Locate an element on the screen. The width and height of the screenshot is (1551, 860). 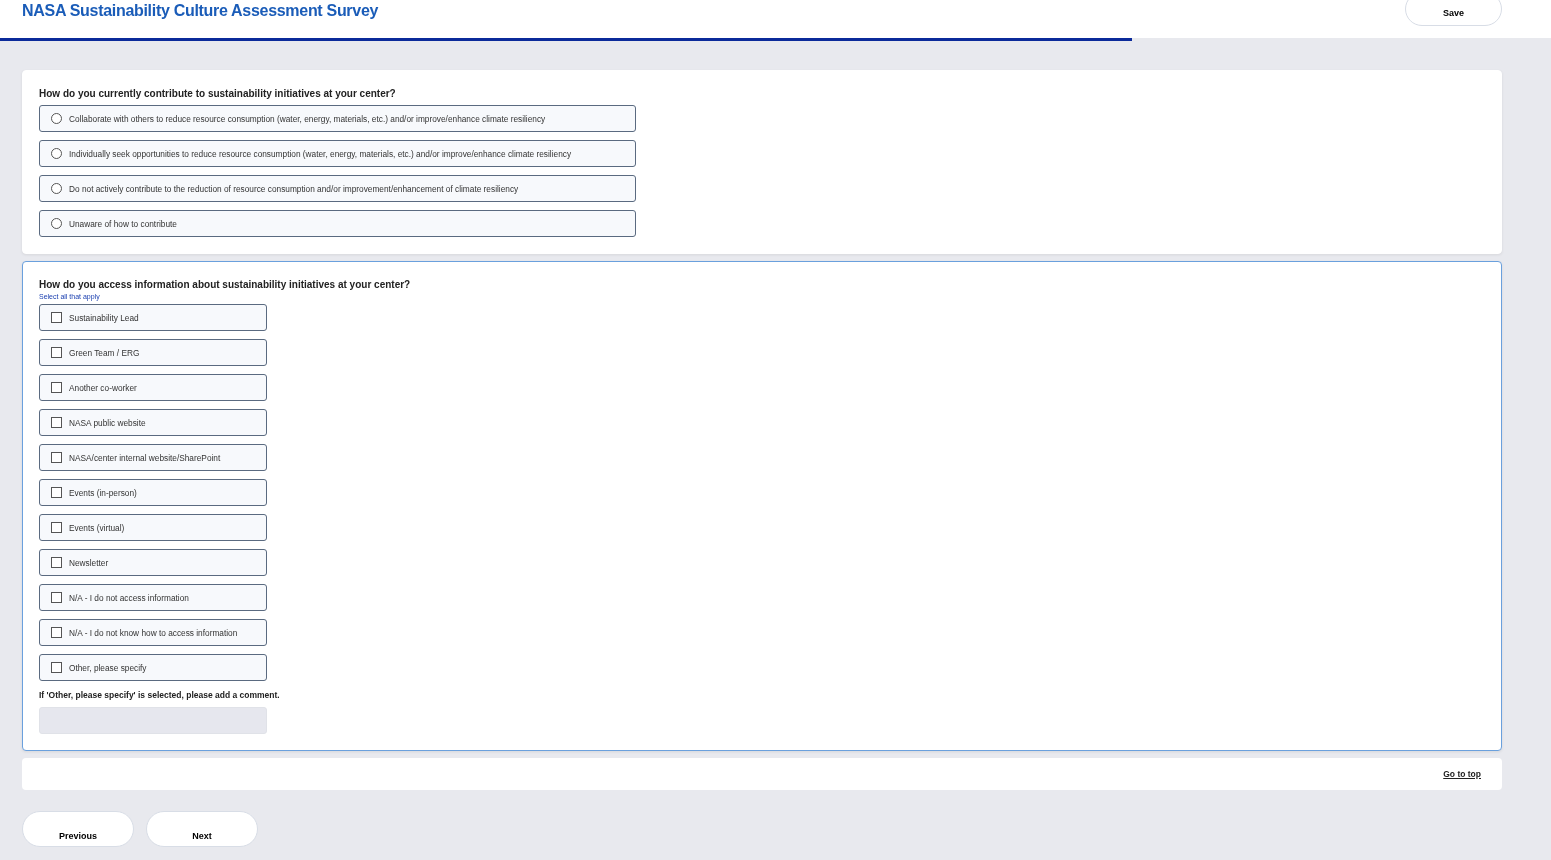
go-to-top-link: Go to top is located at coordinates (1462, 774).